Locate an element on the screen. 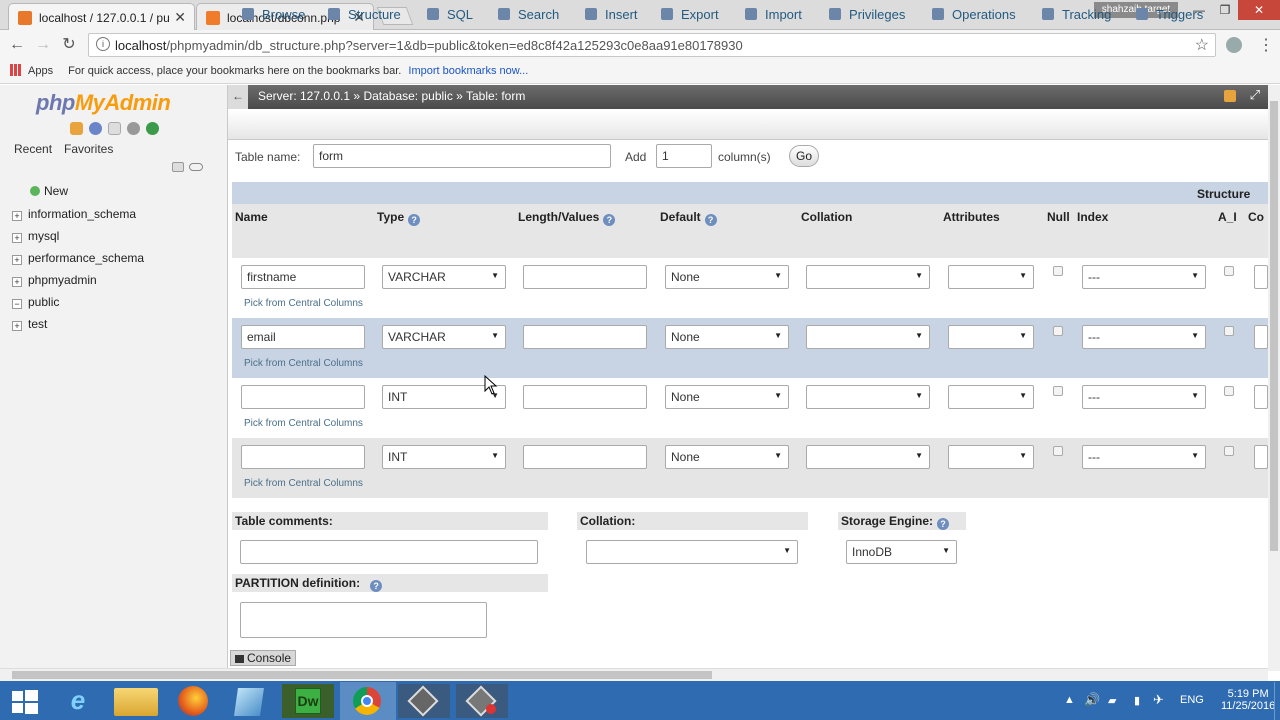 This screenshot has width=1280, height=720. go-button: Go is located at coordinates (804, 156).